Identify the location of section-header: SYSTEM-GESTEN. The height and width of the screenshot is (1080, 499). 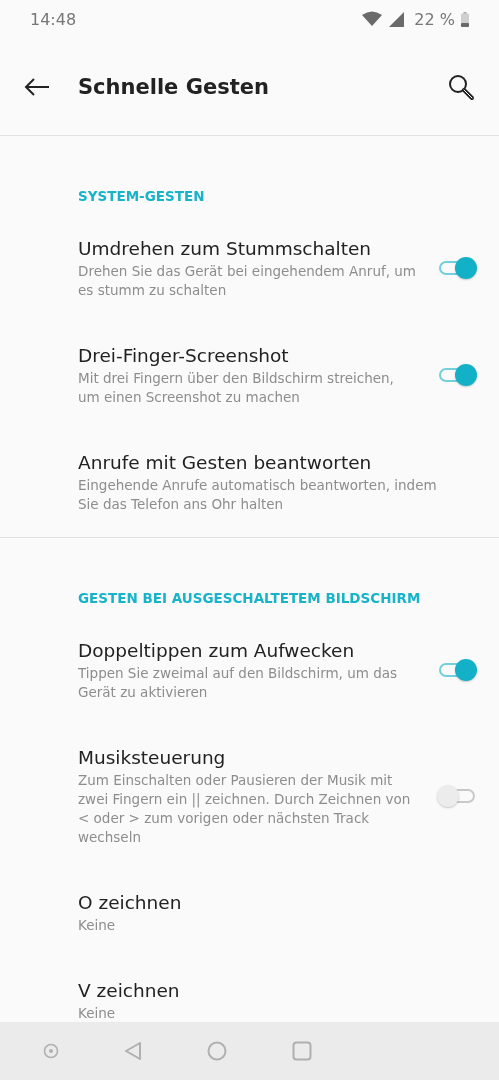
(141, 196).